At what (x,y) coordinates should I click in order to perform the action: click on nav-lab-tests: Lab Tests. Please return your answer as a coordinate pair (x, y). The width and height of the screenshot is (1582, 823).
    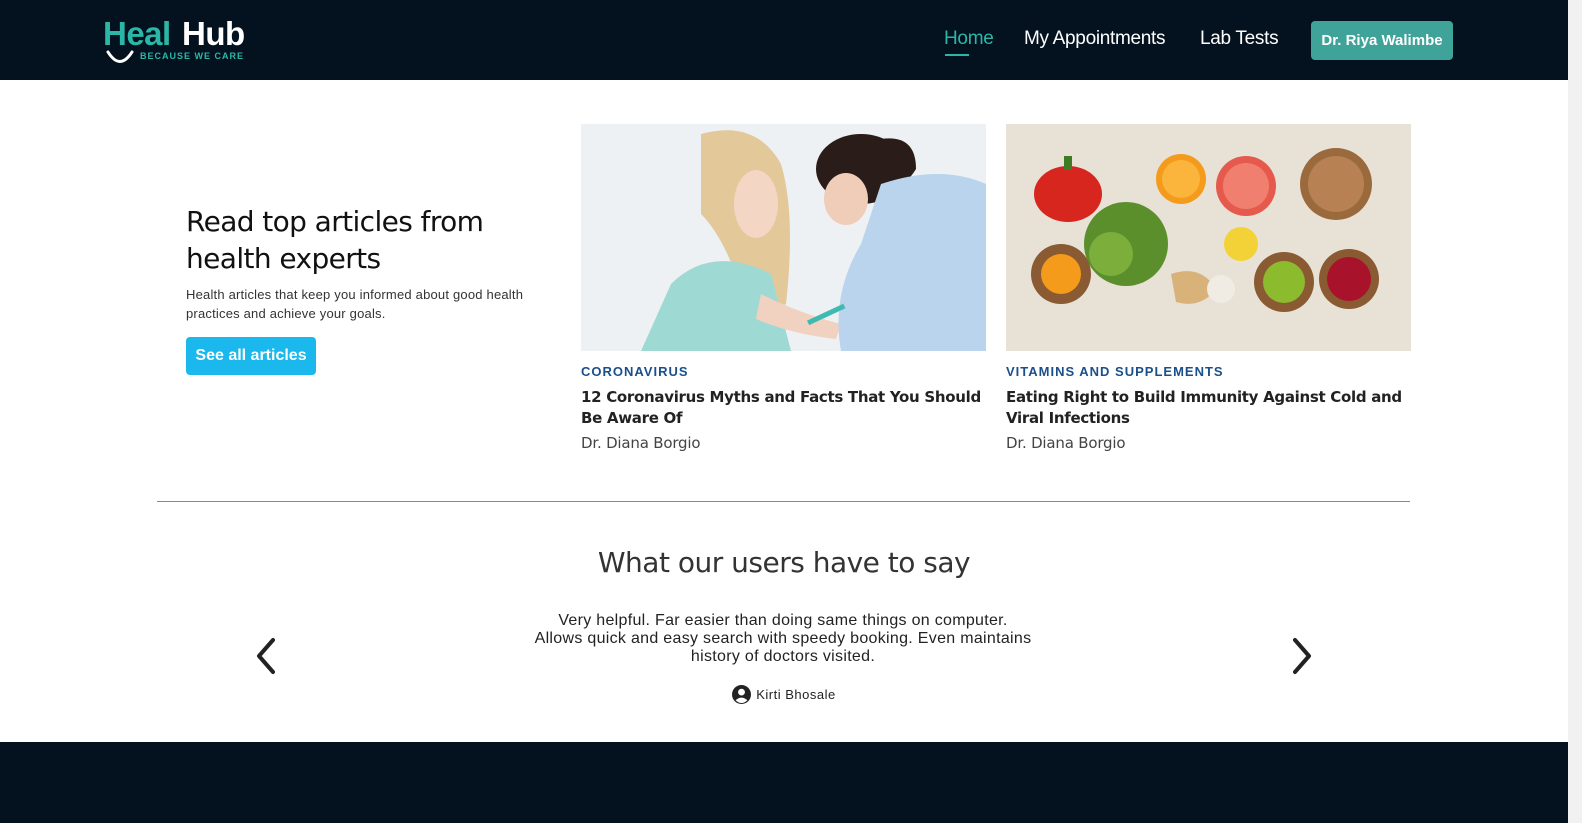
    Looking at the image, I should click on (1239, 39).